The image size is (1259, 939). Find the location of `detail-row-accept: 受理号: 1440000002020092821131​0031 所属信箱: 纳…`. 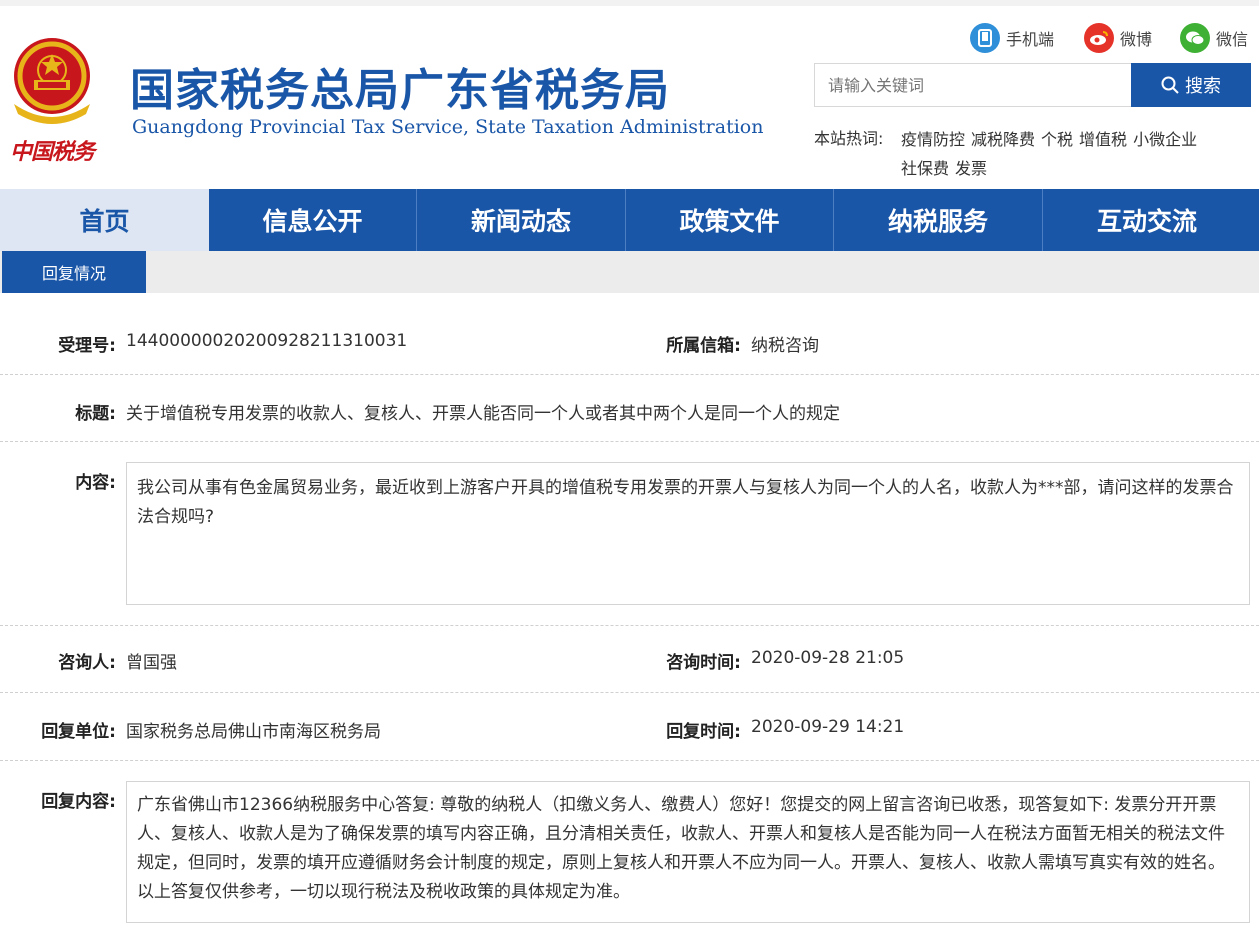

detail-row-accept: 受理号: 1440000002020092821131​0031 所属信箱: 纳… is located at coordinates (629, 334).